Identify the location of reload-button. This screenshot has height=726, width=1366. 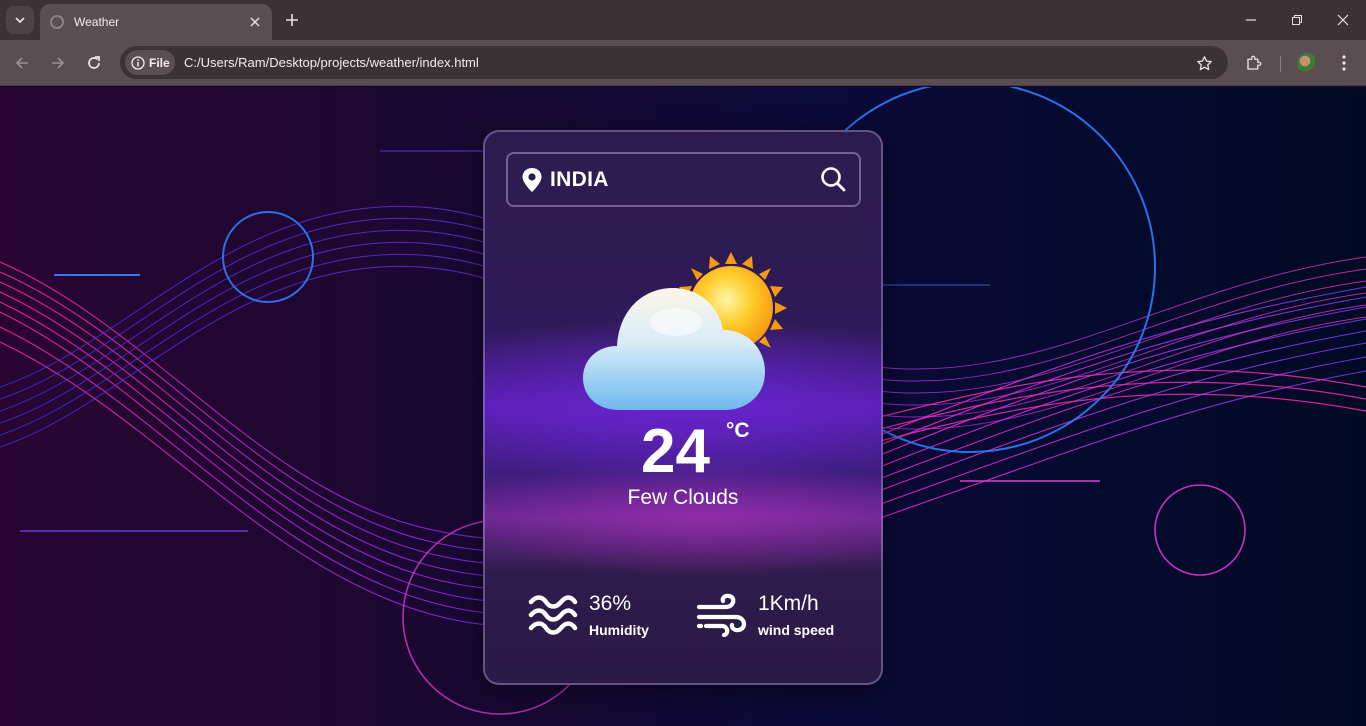
(94, 63).